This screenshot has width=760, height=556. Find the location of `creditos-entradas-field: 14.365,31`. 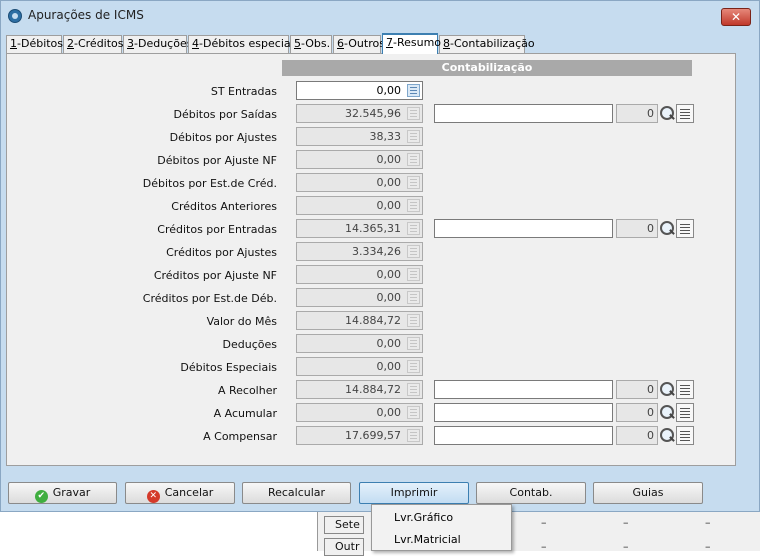

creditos-entradas-field: 14.365,31 is located at coordinates (359, 228).